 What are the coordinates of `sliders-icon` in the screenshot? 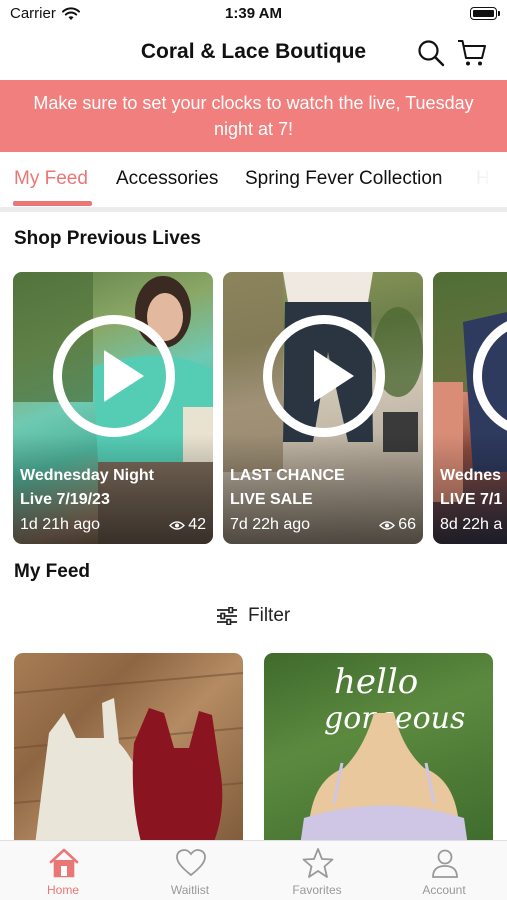 It's located at (227, 616).